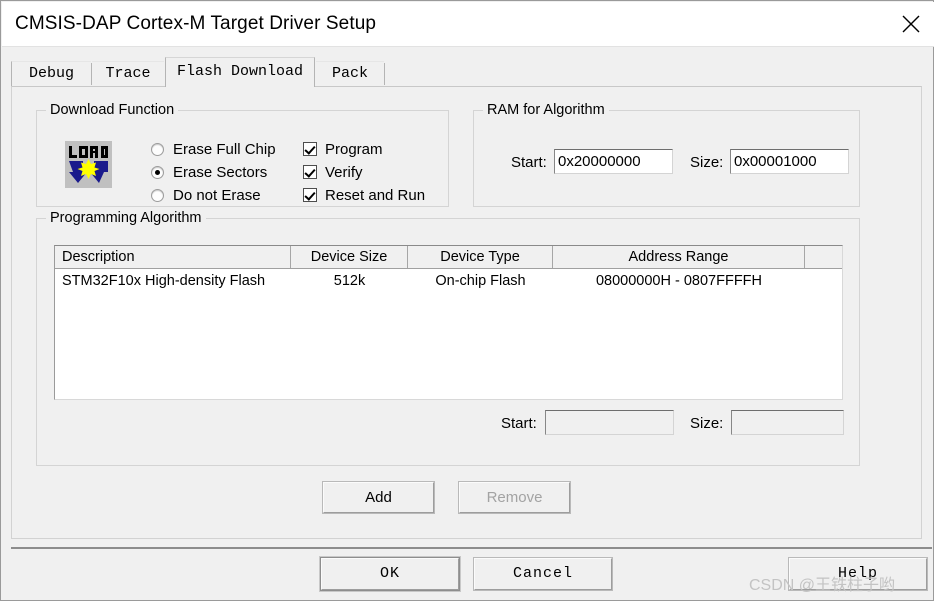  Describe the element at coordinates (375, 195) in the screenshot. I see `checkbox-reset-and-run-label: Reset and Run` at that location.